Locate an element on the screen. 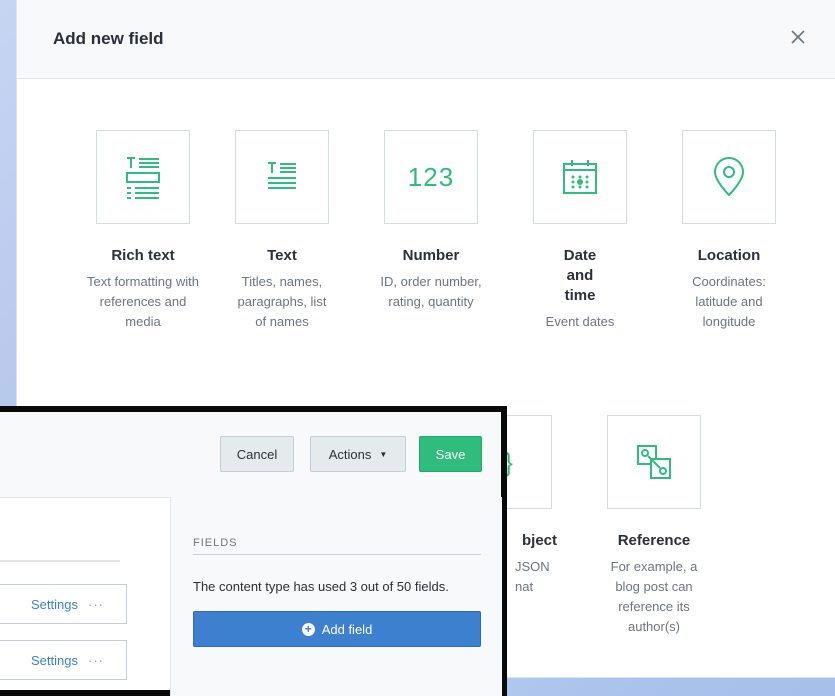 This screenshot has width=835, height=696. date-time-tile is located at coordinates (580, 177).